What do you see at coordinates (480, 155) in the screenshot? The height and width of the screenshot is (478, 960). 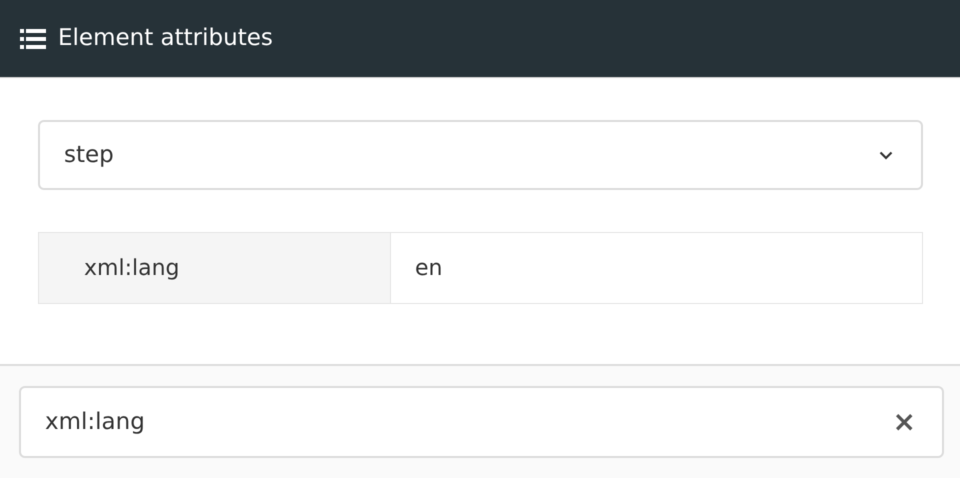 I see `element-dropdown: step` at bounding box center [480, 155].